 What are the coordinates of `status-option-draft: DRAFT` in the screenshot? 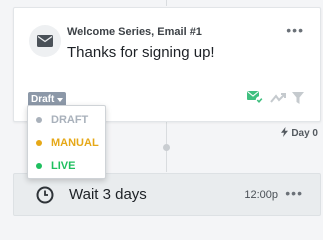 It's located at (66, 120).